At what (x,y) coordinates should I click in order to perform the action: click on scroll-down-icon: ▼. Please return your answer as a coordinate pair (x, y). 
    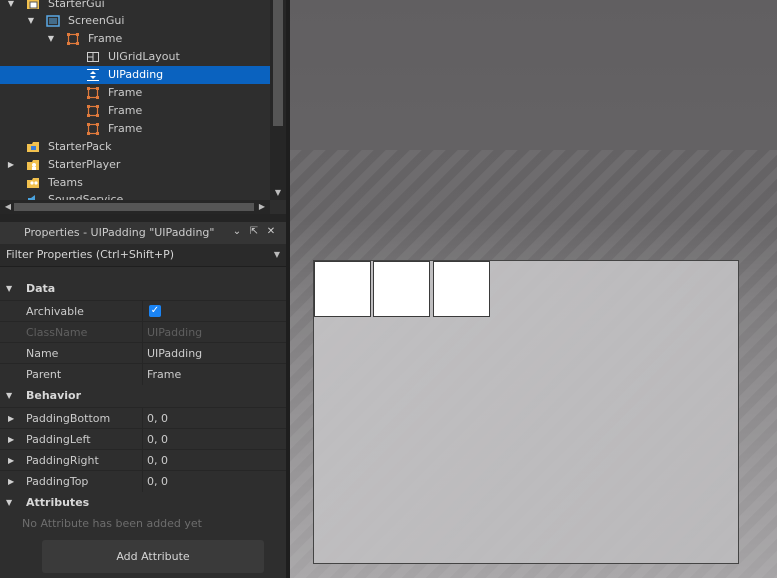
    Looking at the image, I should click on (278, 193).